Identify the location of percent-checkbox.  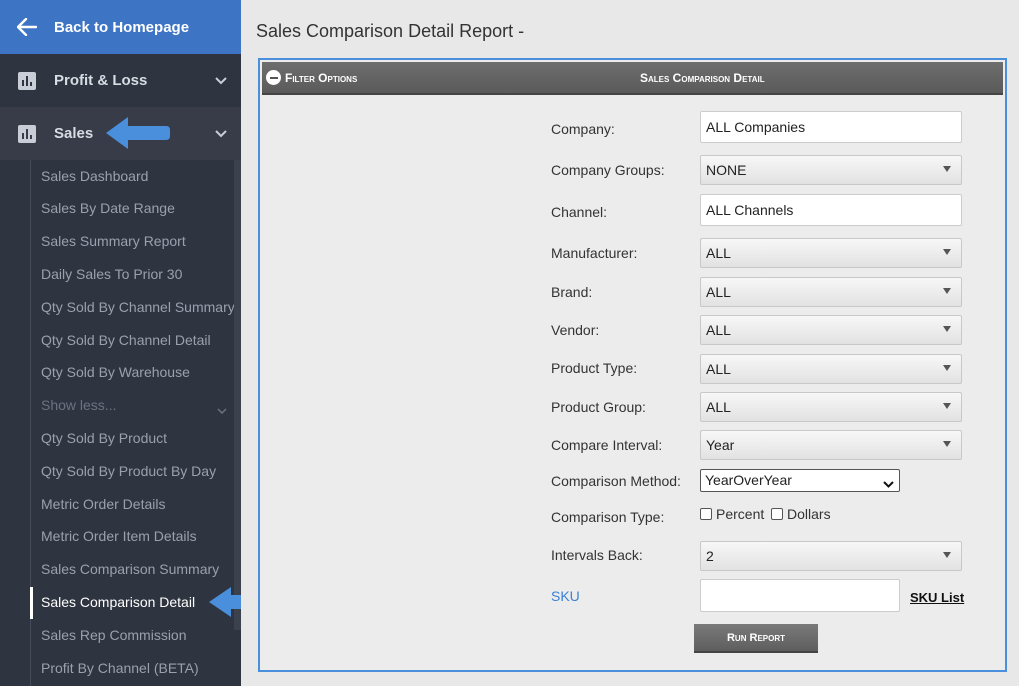
(706, 514).